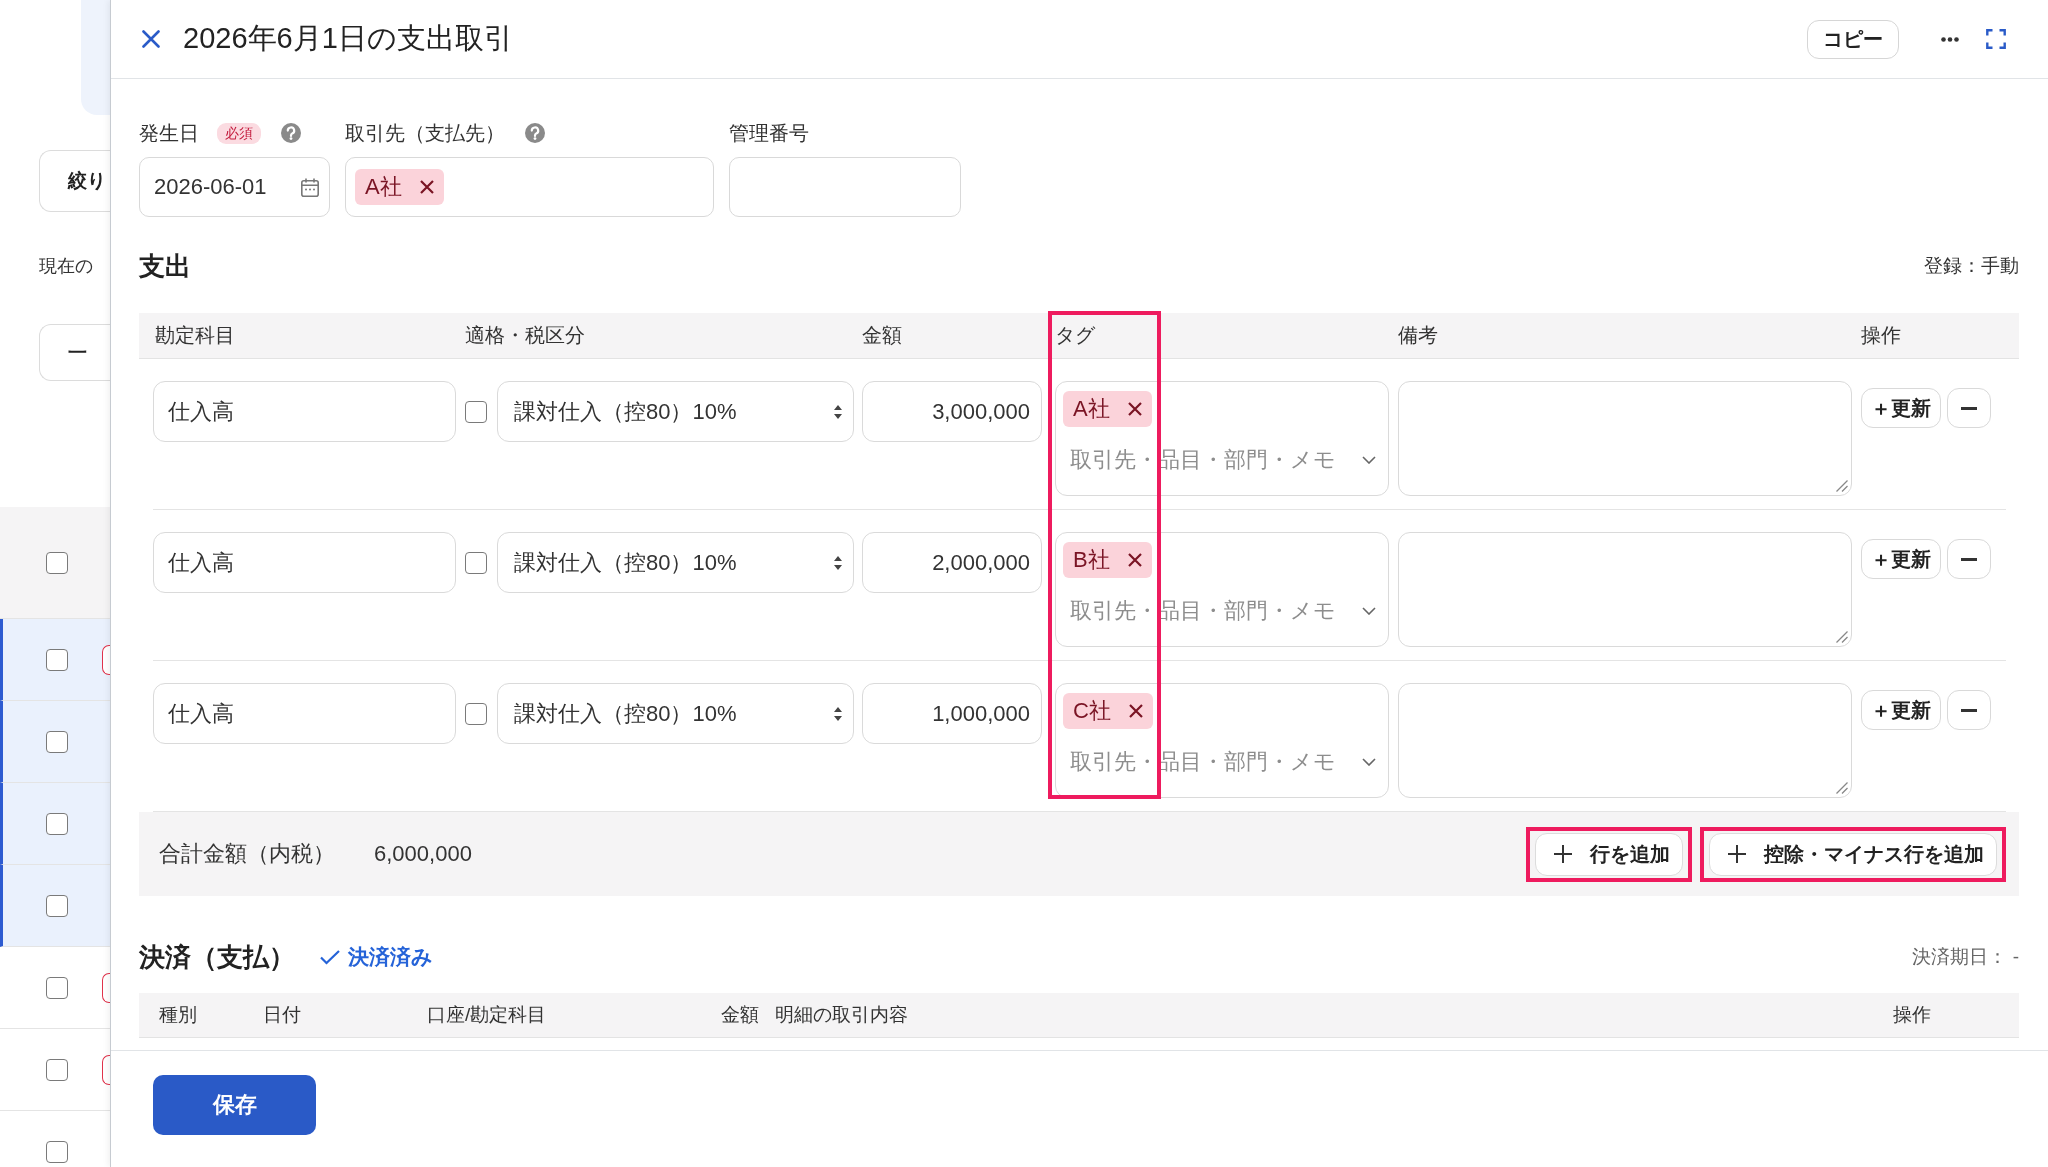 This screenshot has width=2048, height=1167. I want to click on bulk-button: 一, so click(74, 352).